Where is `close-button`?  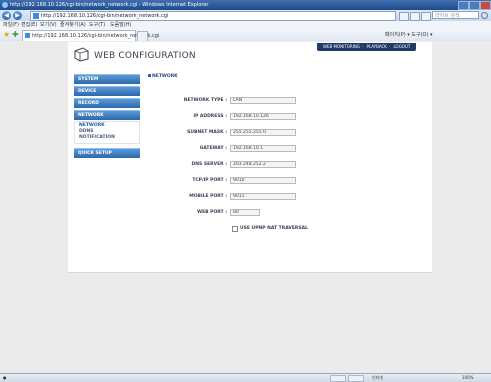
close-button is located at coordinates (485, 5).